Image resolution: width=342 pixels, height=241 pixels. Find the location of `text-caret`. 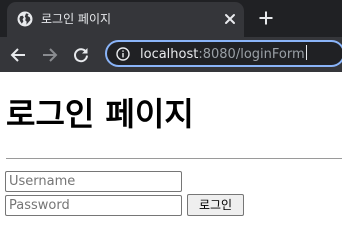

text-caret is located at coordinates (306, 52).